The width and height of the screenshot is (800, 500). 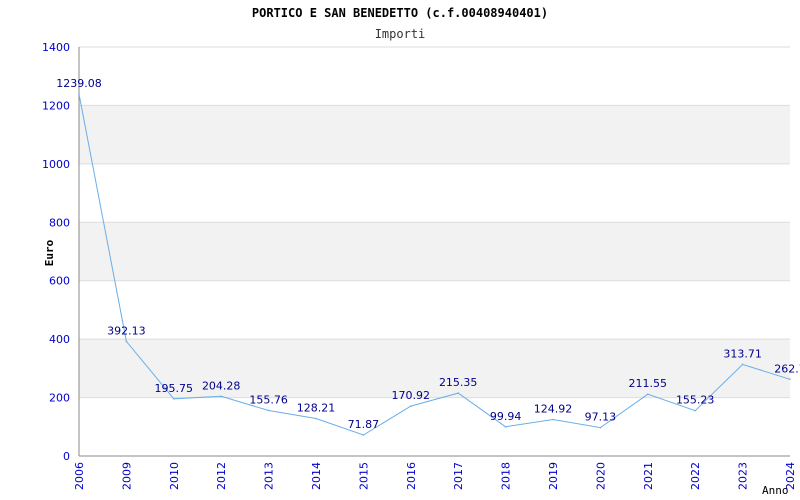 I want to click on data-label: 170.92, so click(x=411, y=395).